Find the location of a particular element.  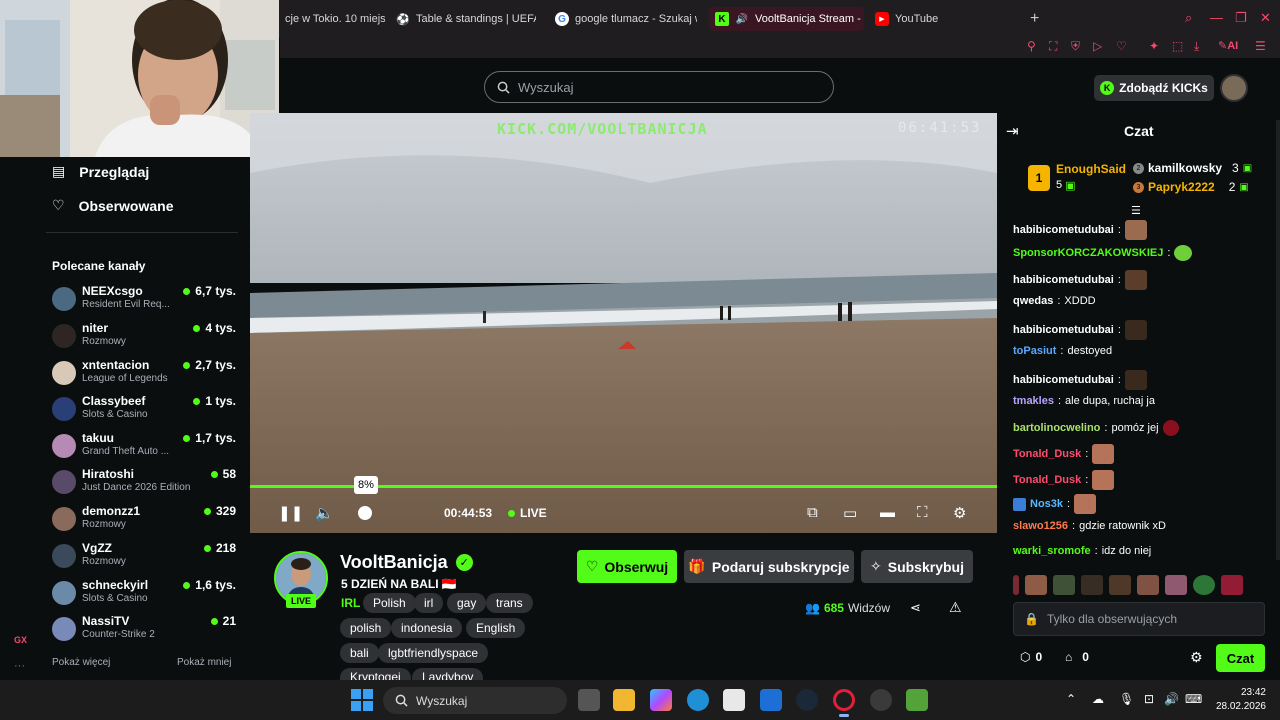

task-view-icon is located at coordinates (589, 700).